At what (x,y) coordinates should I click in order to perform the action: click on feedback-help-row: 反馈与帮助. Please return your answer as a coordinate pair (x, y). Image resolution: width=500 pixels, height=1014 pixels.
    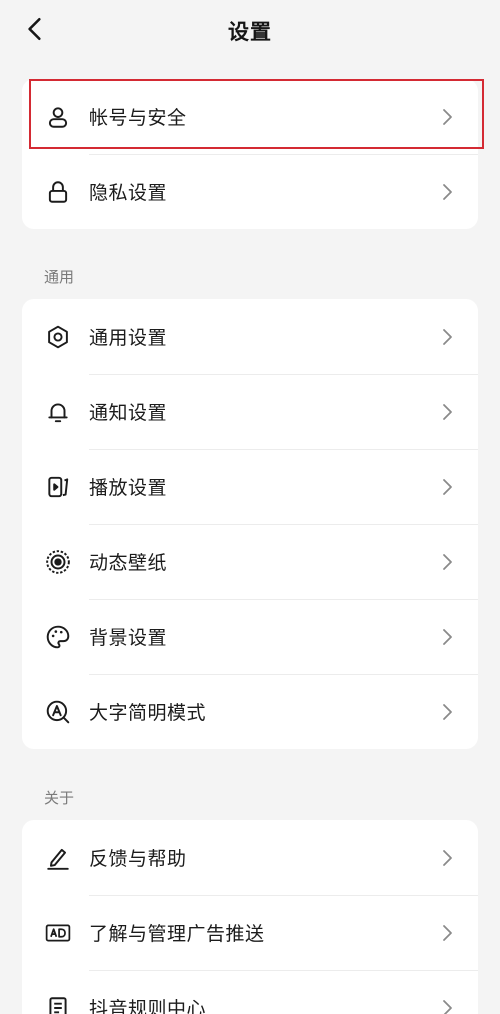
    Looking at the image, I should click on (250, 857).